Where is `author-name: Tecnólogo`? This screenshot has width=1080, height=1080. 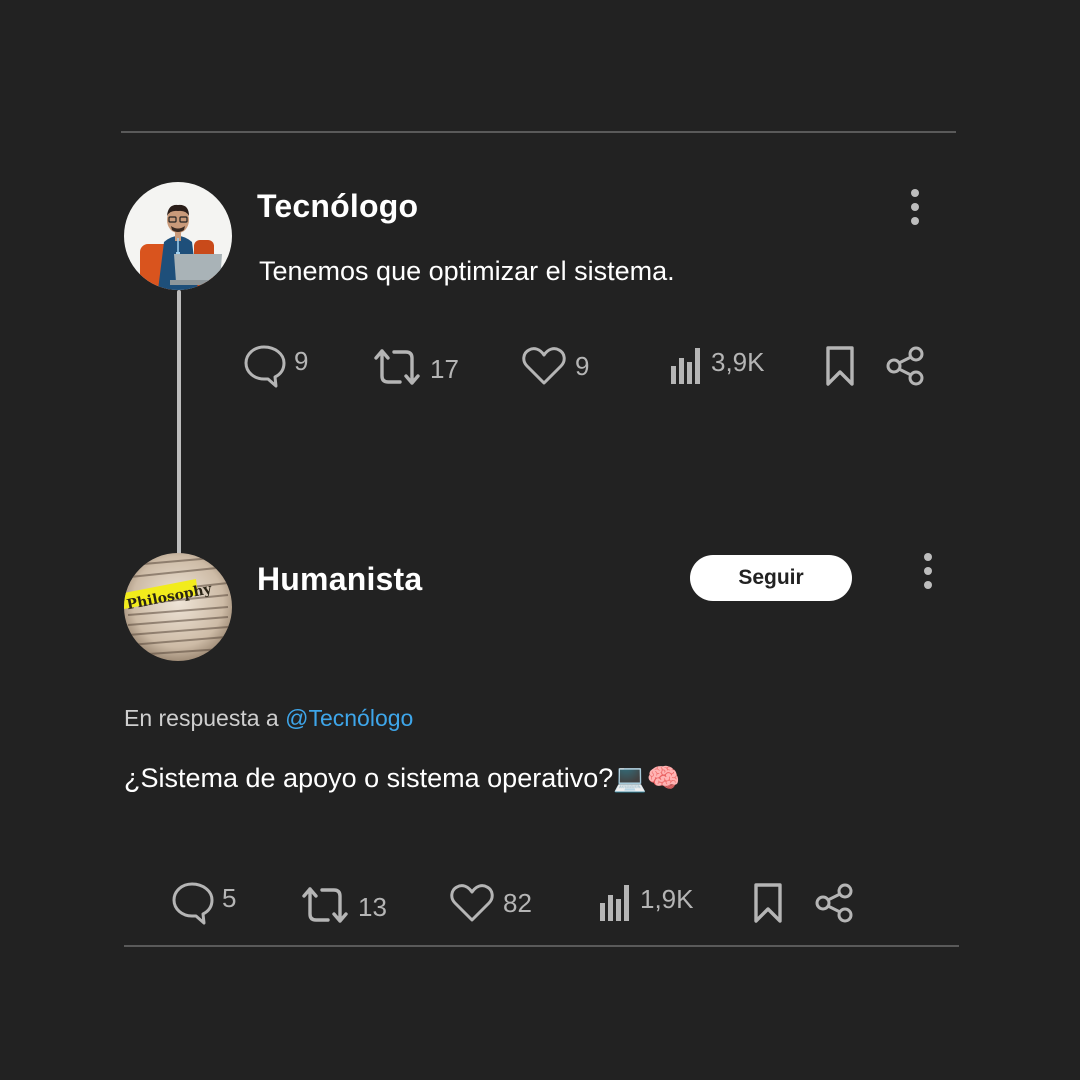
author-name: Tecnólogo is located at coordinates (337, 206).